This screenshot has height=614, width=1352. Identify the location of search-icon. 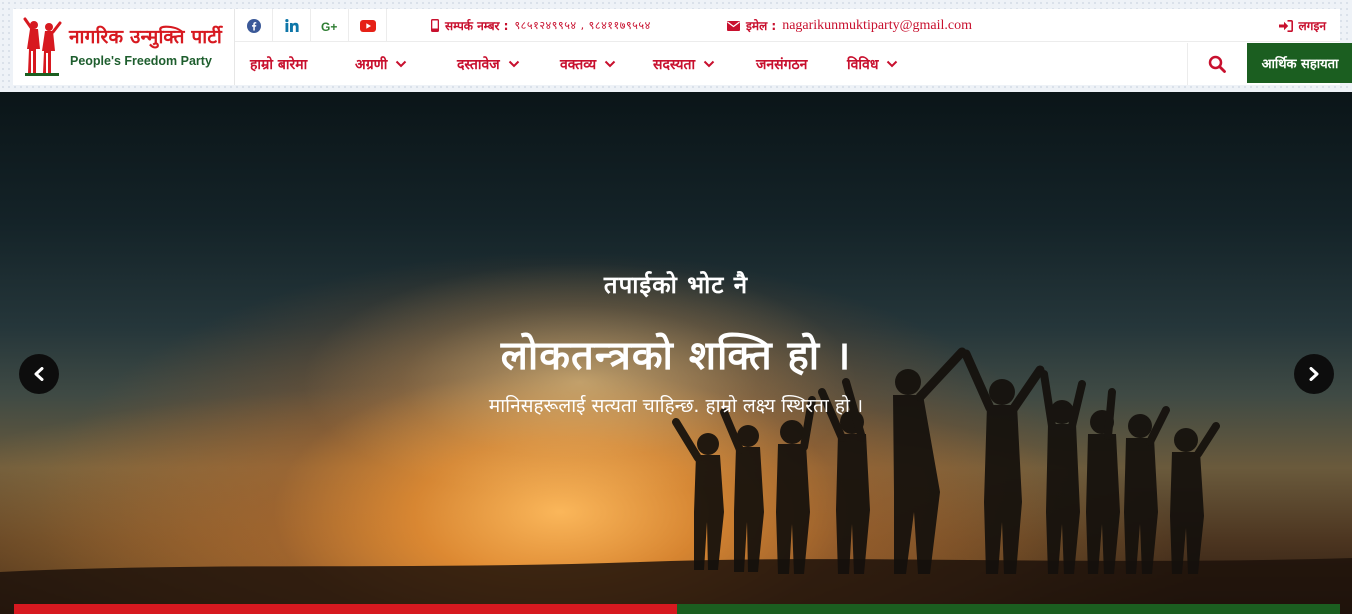
(1217, 64).